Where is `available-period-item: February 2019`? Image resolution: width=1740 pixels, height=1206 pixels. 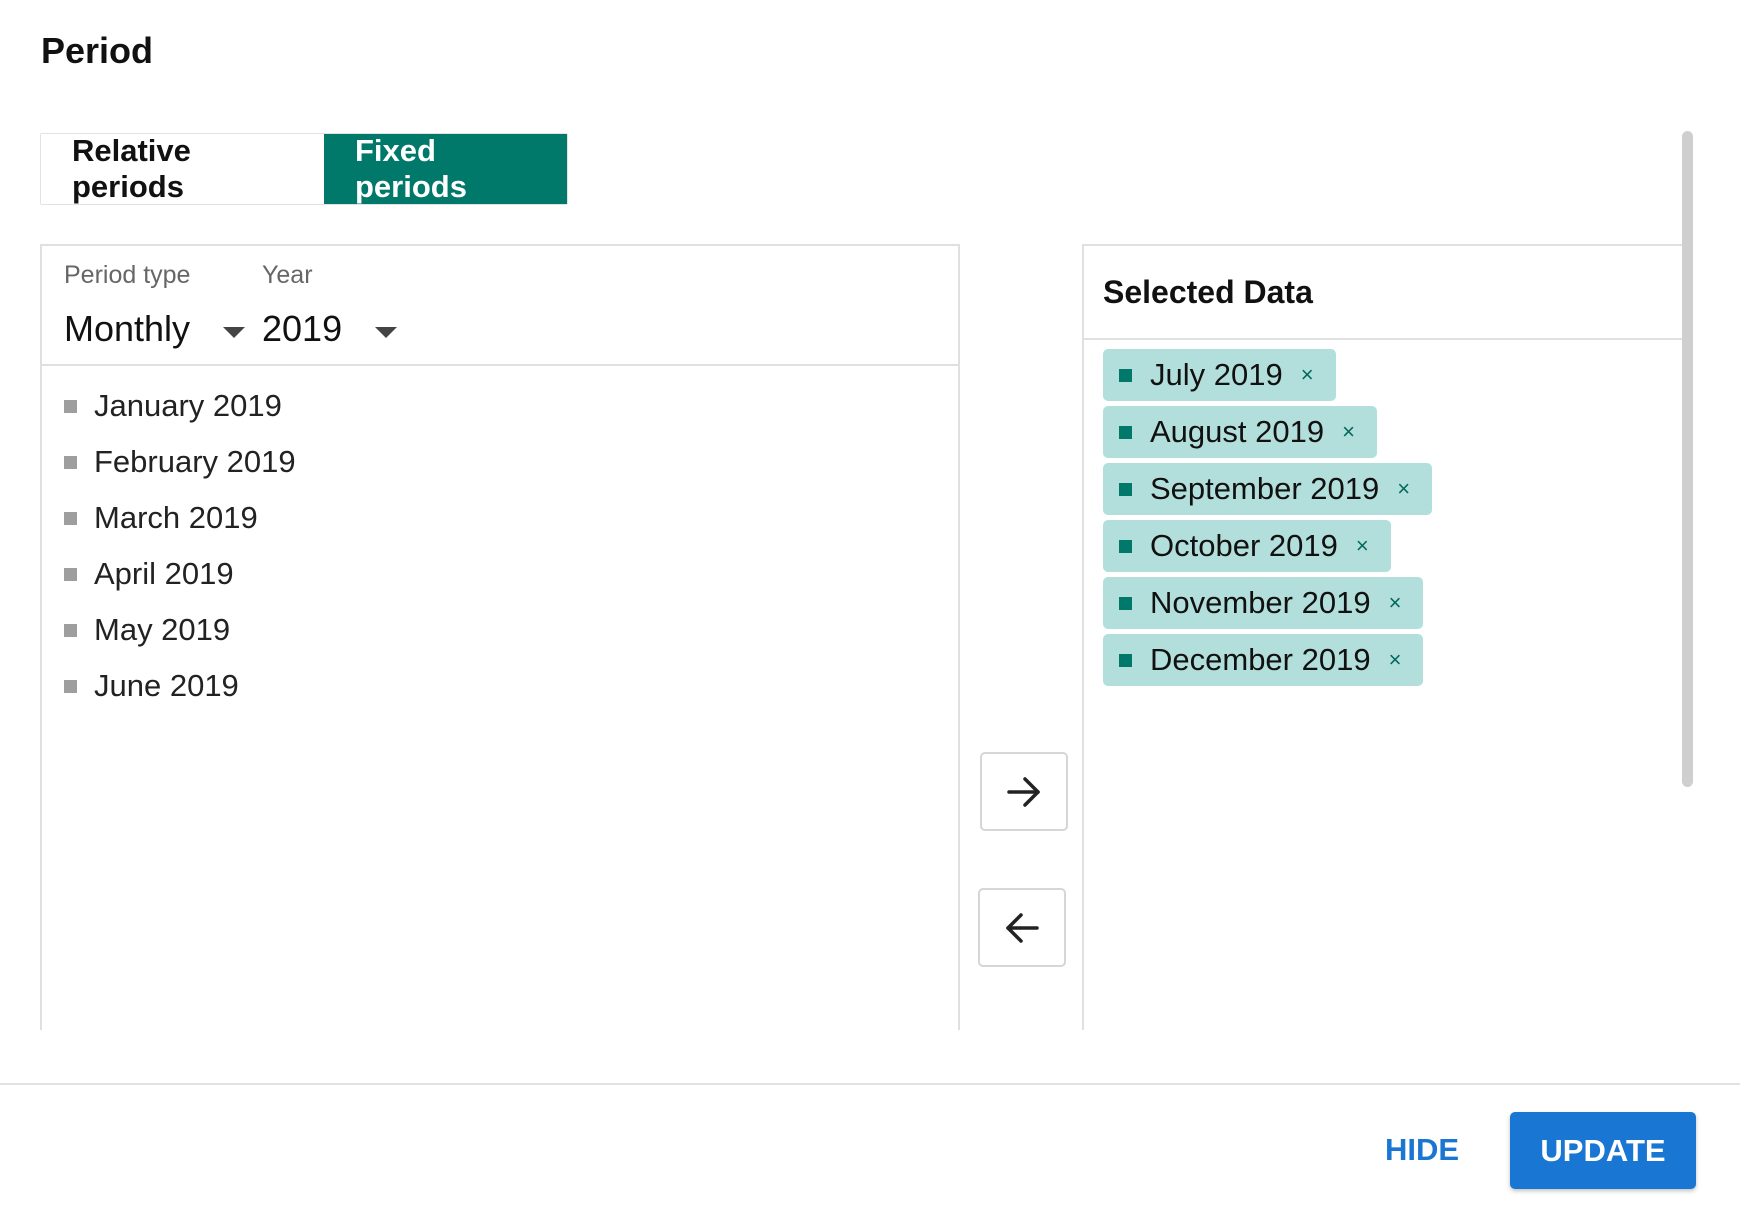 available-period-item: February 2019 is located at coordinates (500, 462).